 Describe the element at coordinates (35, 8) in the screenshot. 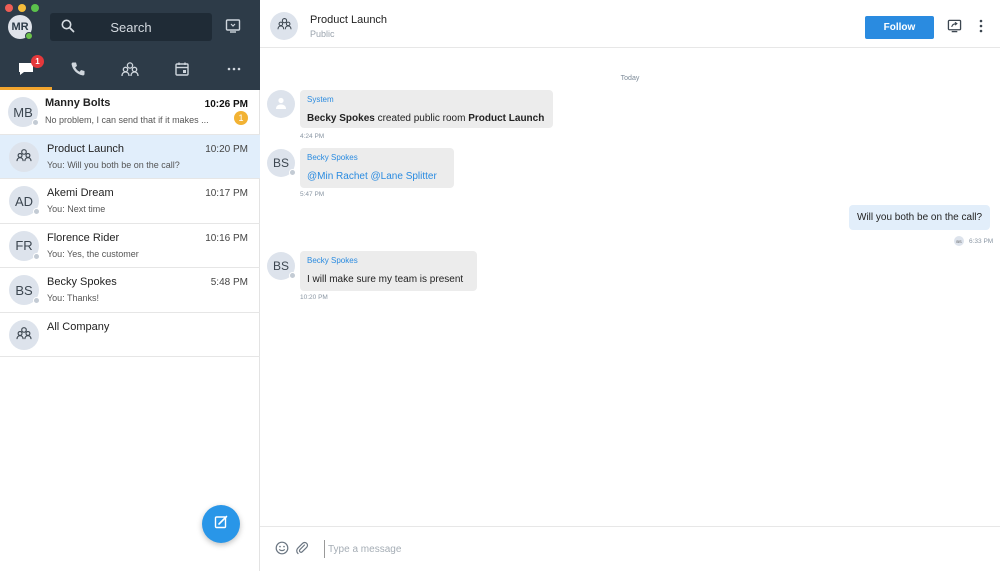

I see `maximize-window-button` at that location.